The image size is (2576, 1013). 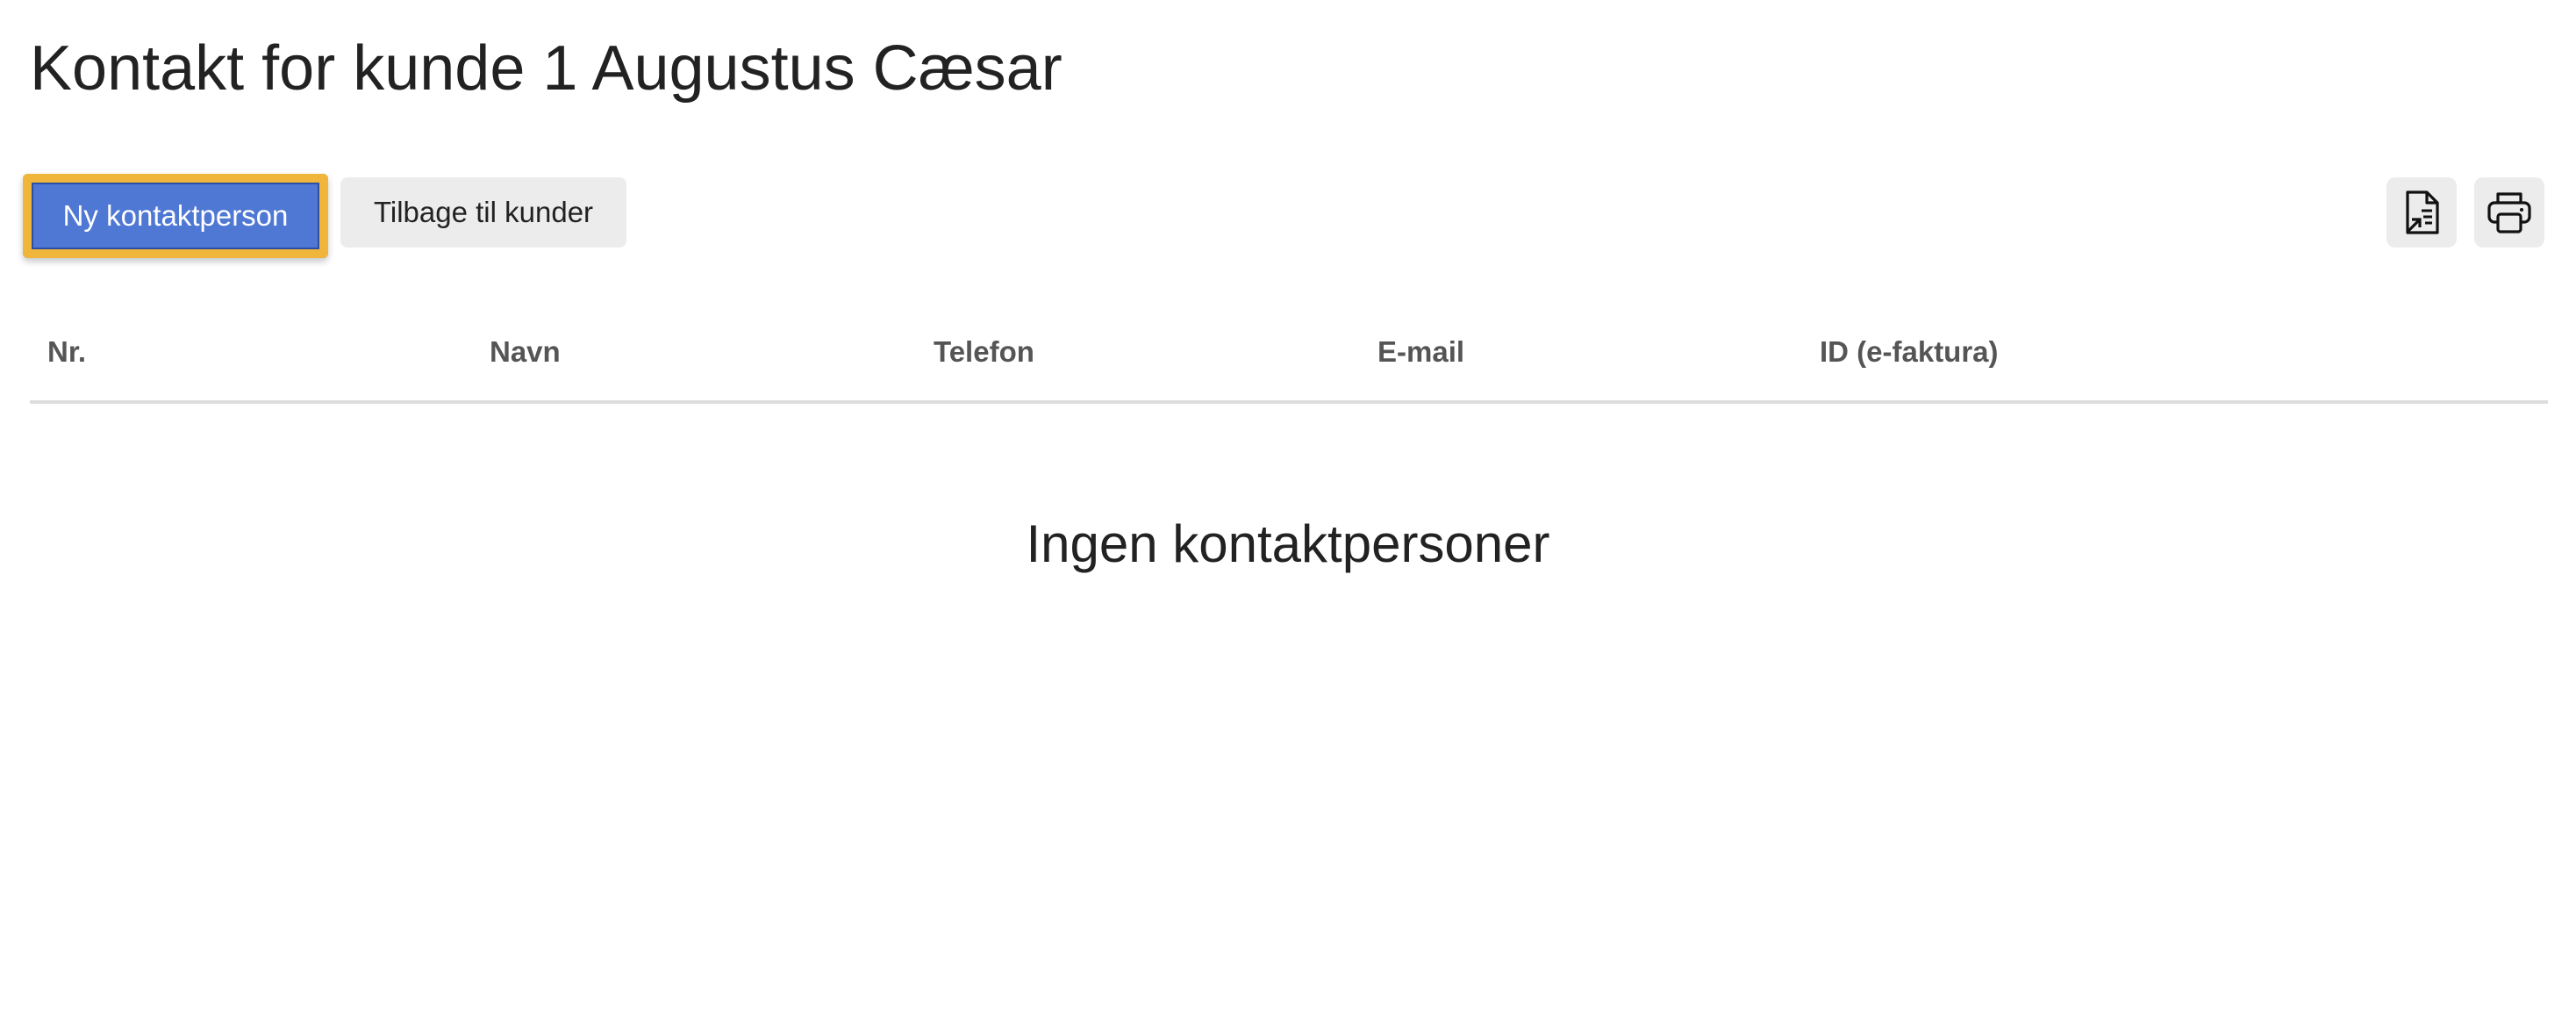 I want to click on contacts-table: Nr. Navn Telefon E-mail ID (e-faktura), so click(x=1289, y=360).